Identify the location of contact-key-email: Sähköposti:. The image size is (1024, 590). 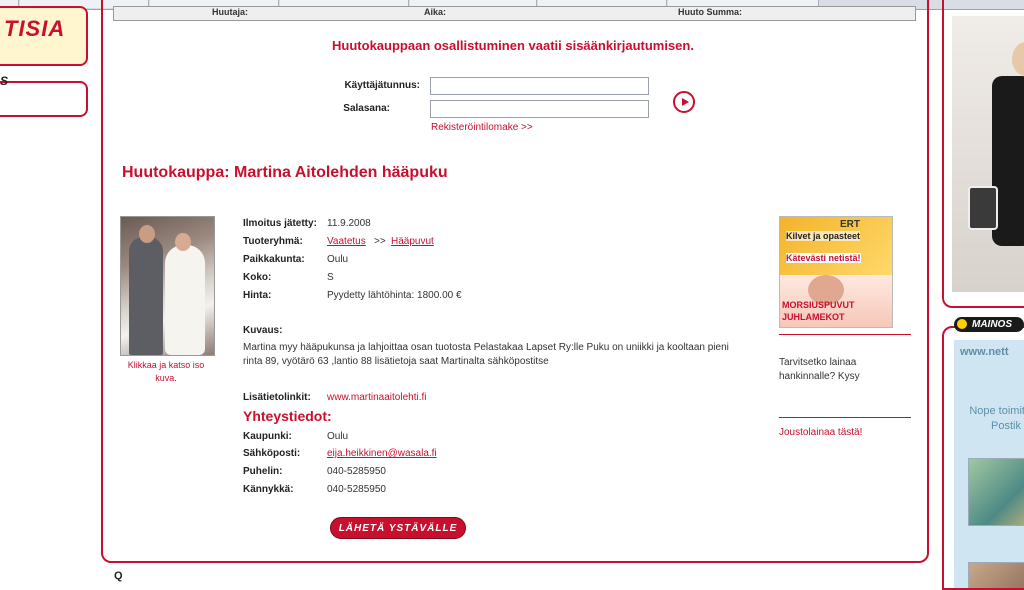
(272, 453).